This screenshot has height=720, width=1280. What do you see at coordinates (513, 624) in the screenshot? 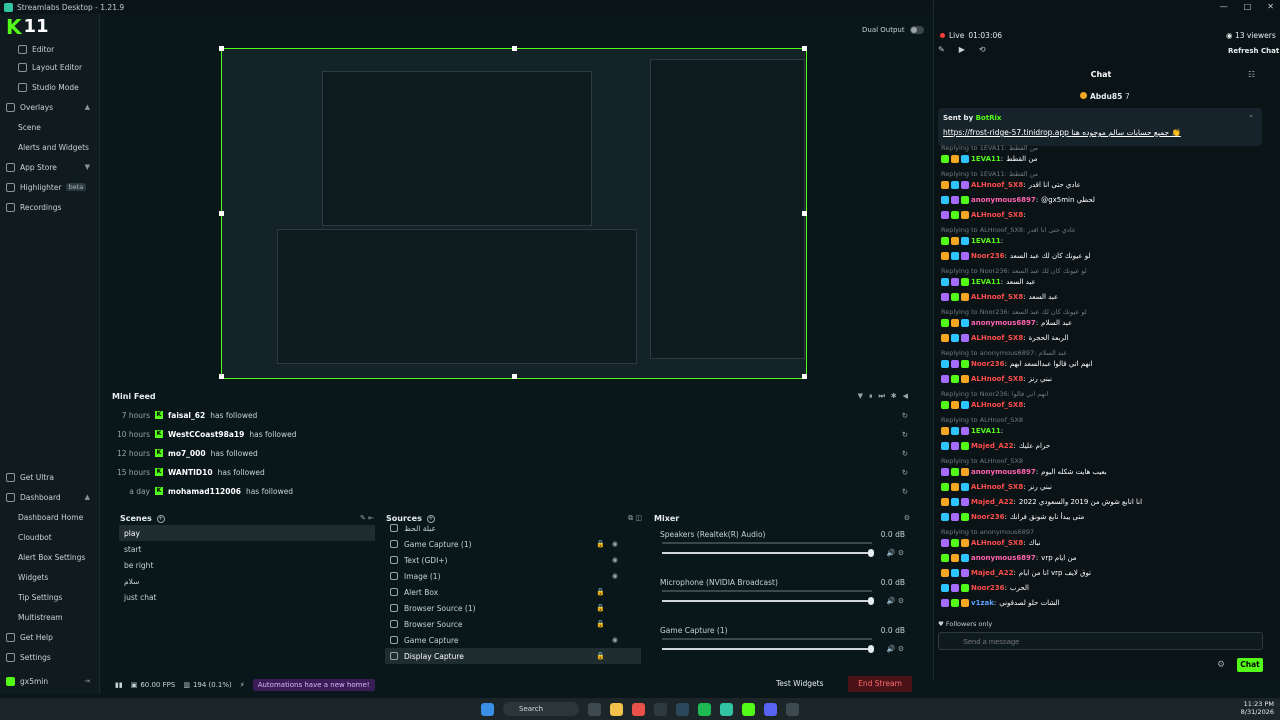
I see `source-item: Browser Source 🔒` at bounding box center [513, 624].